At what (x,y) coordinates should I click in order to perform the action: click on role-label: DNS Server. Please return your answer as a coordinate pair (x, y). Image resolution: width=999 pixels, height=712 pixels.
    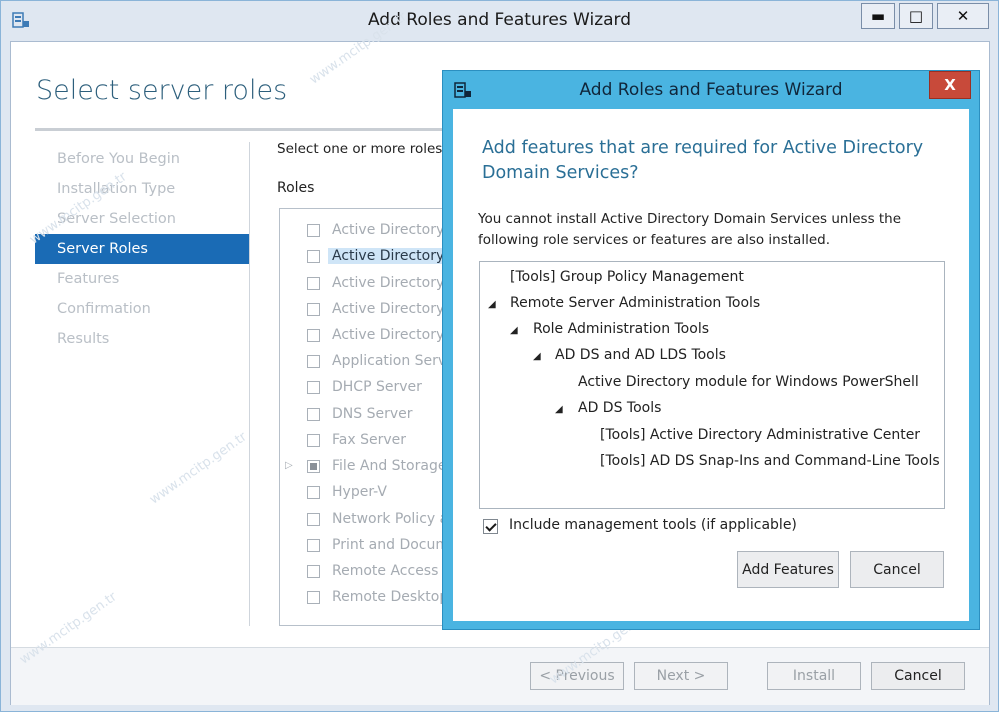
    Looking at the image, I should click on (372, 414).